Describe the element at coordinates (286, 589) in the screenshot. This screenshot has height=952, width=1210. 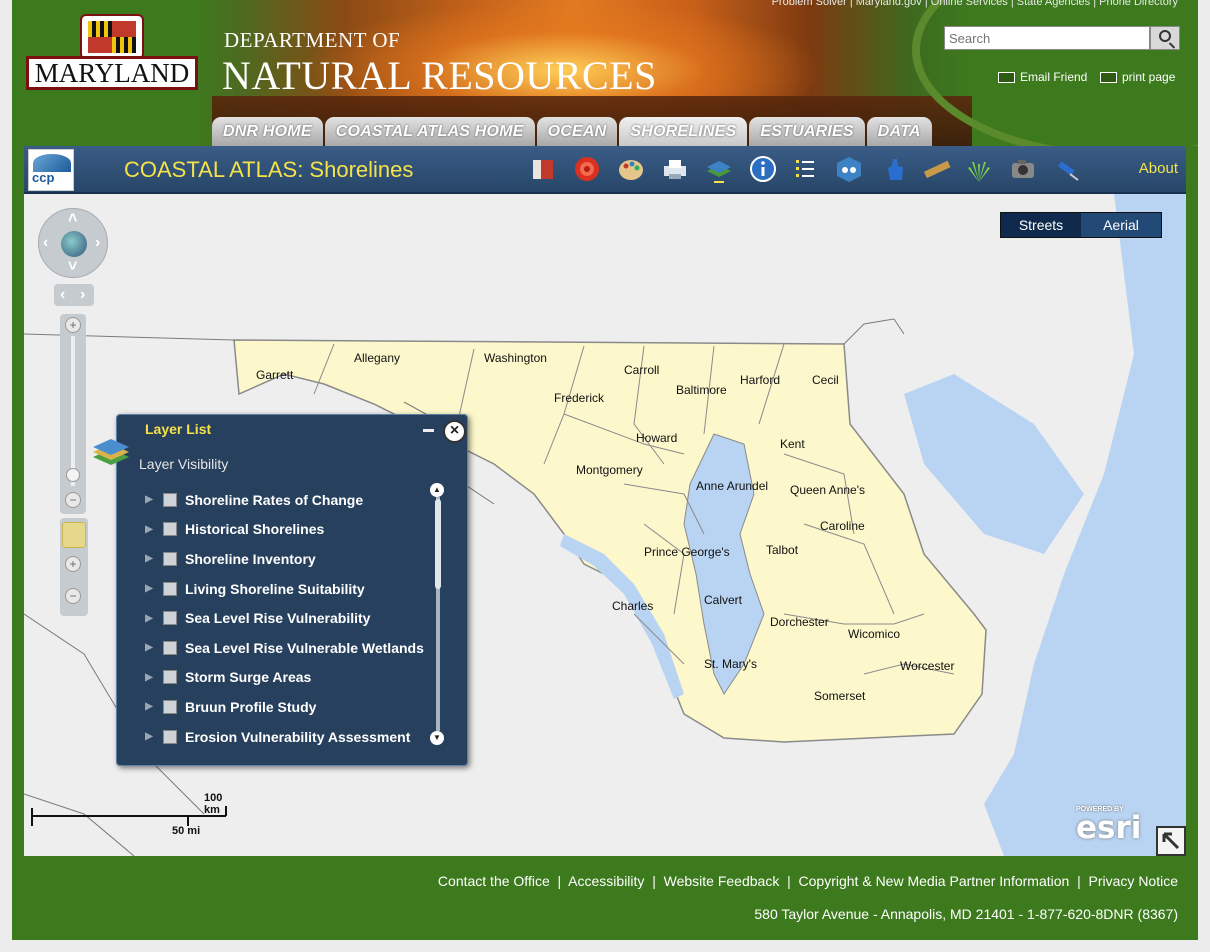
I see `layer-item: ▶ Living Shoreline Suitability` at that location.